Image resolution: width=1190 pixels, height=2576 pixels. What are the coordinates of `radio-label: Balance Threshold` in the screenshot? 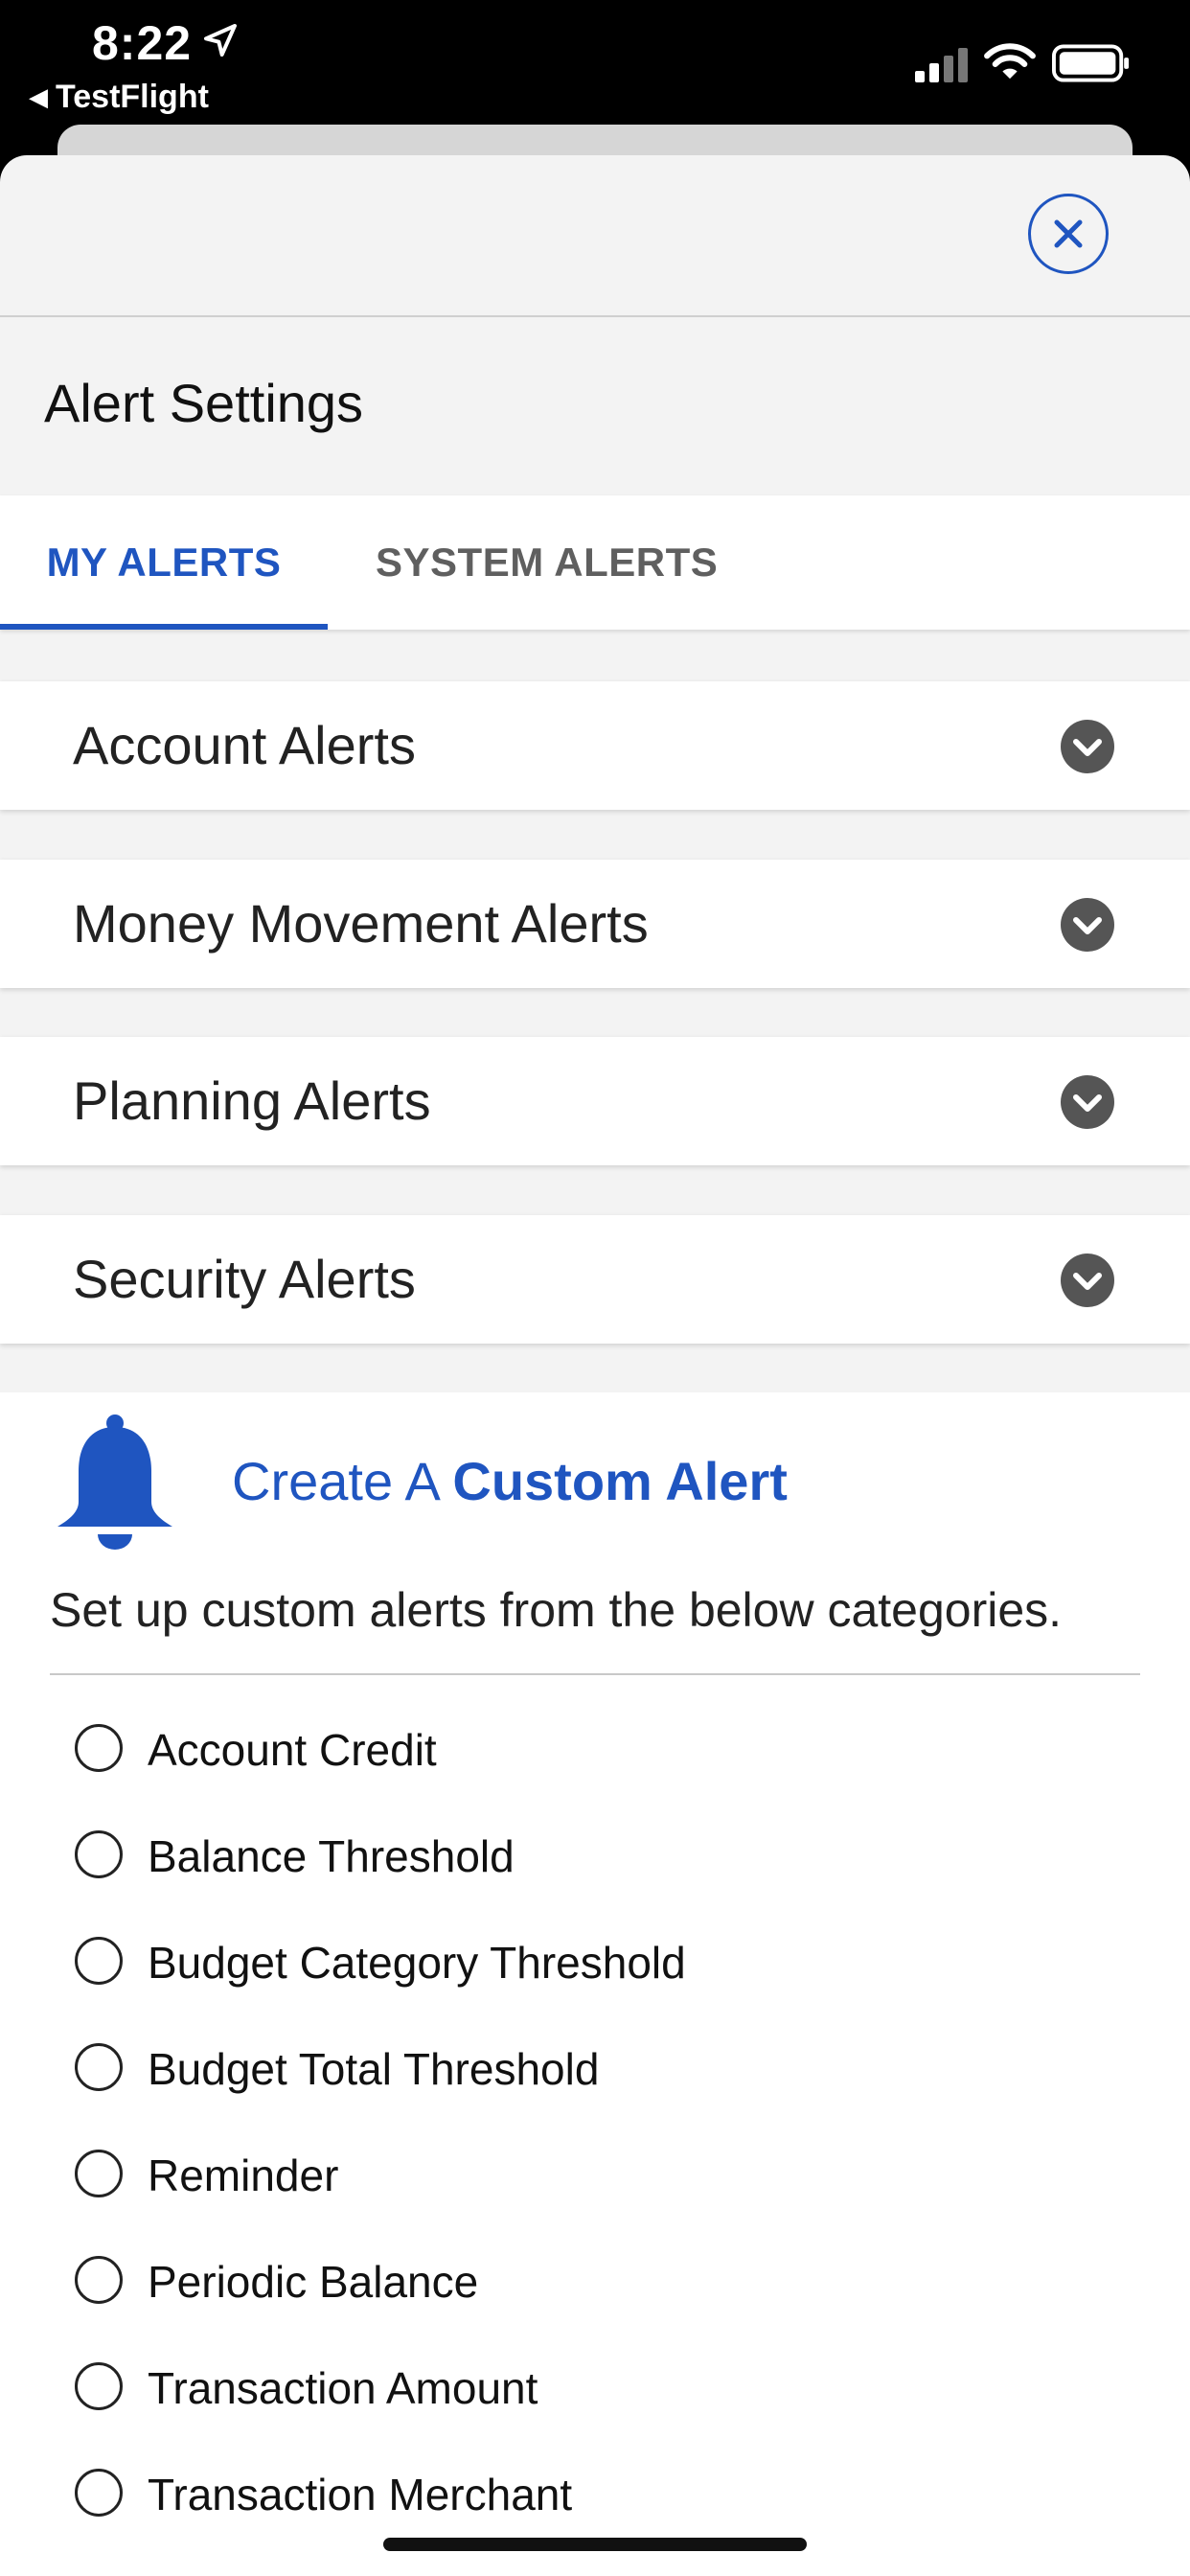 It's located at (332, 1856).